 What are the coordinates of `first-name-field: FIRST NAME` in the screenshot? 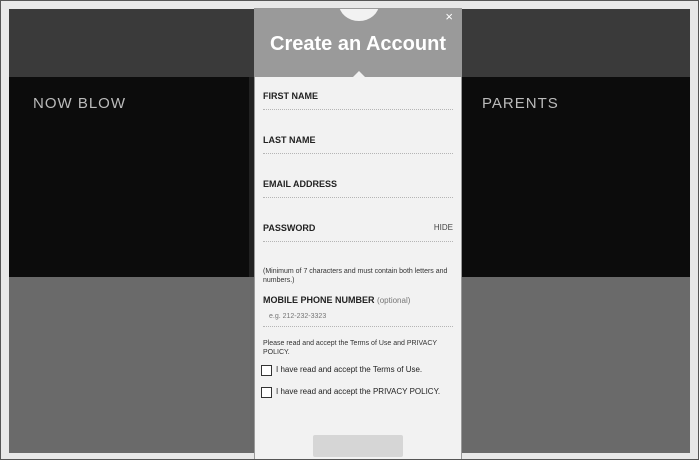 It's located at (358, 96).